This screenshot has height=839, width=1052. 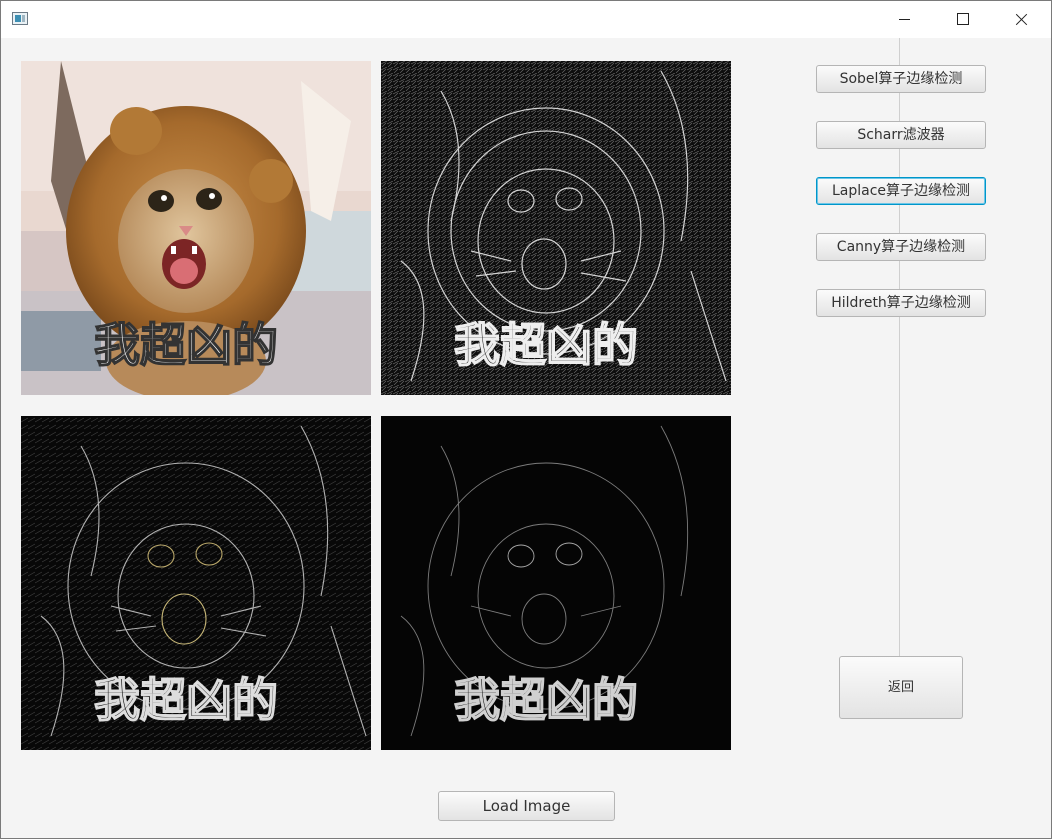 What do you see at coordinates (1020, 19) in the screenshot?
I see `close-button` at bounding box center [1020, 19].